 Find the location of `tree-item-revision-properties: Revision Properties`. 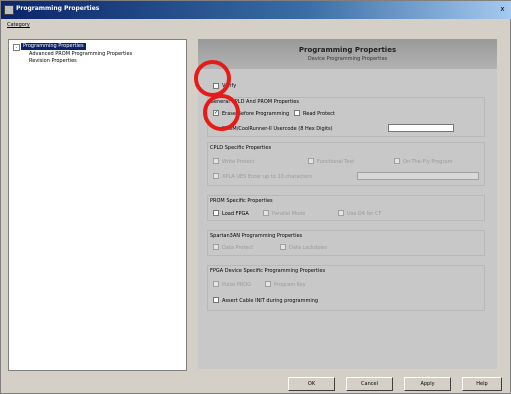

tree-item-revision-properties: Revision Properties is located at coordinates (53, 61).